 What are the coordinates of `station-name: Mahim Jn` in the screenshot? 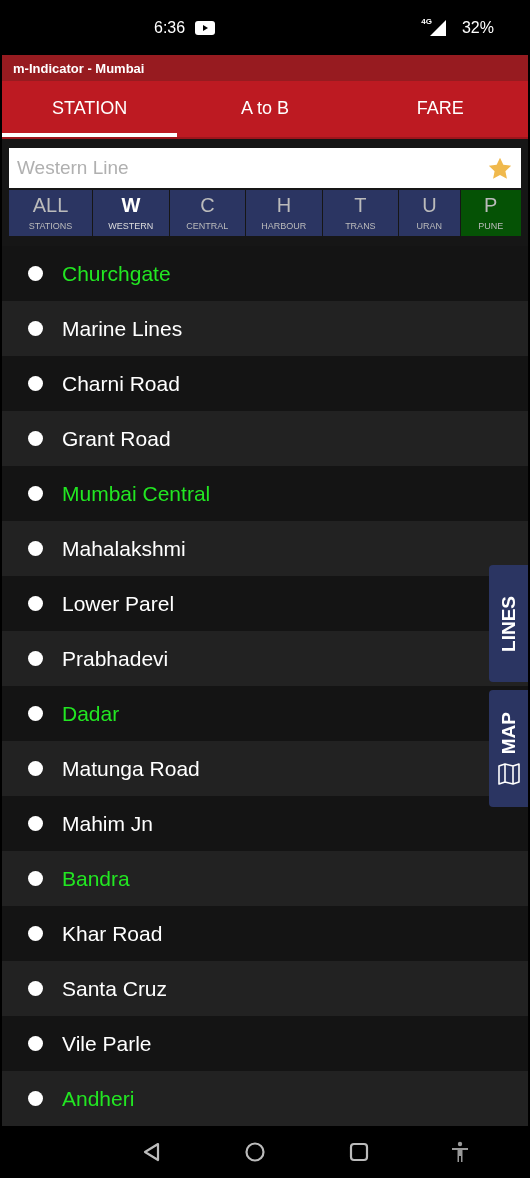 It's located at (108, 823).